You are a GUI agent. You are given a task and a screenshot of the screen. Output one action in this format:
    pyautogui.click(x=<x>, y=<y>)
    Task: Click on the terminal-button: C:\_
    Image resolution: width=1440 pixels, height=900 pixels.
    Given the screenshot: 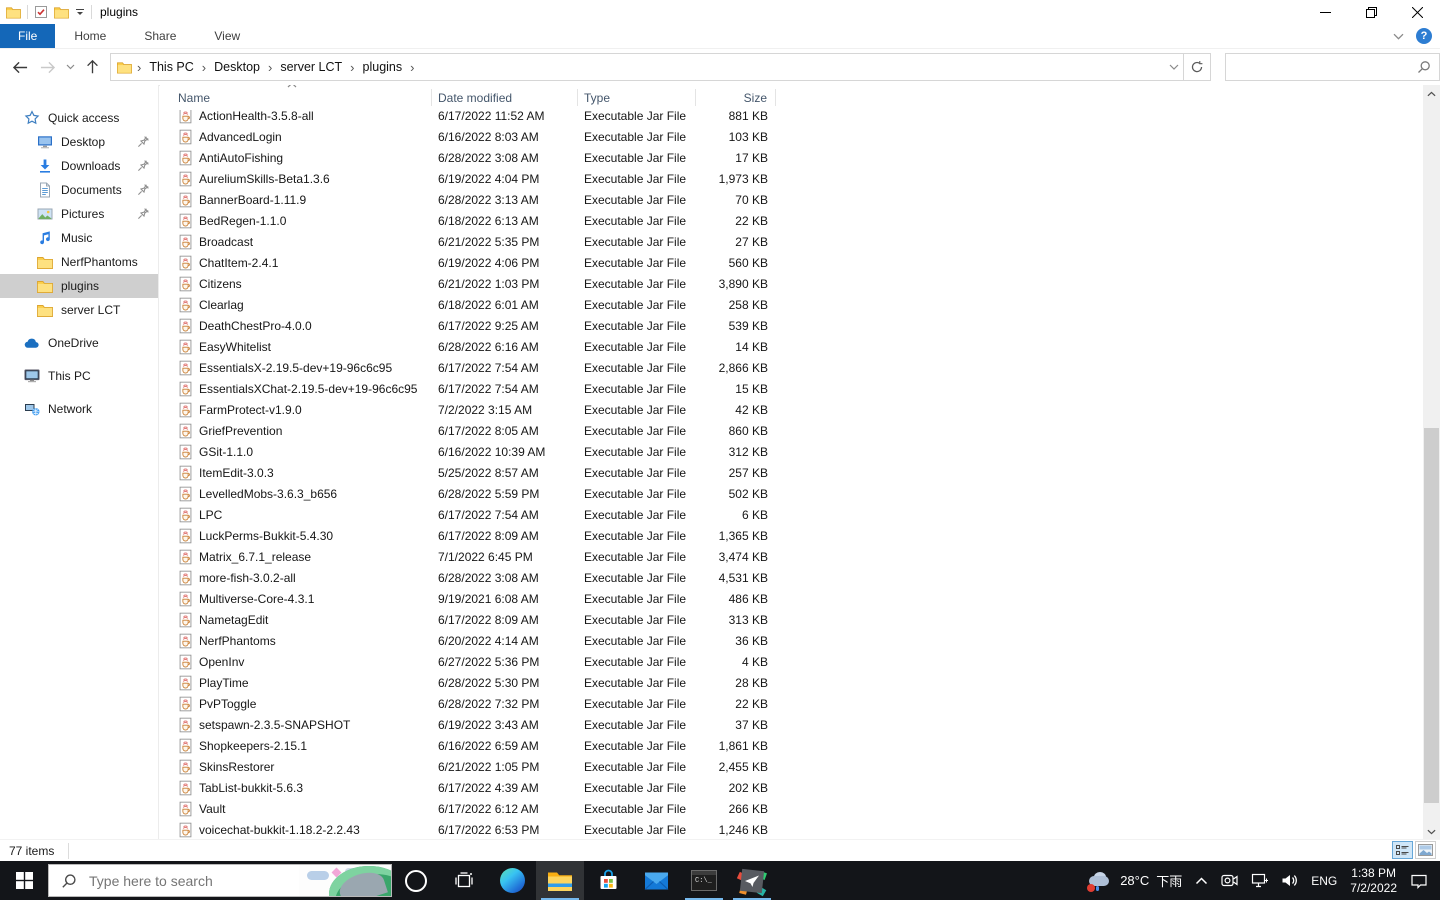 What is the action you would take?
    pyautogui.click(x=704, y=880)
    